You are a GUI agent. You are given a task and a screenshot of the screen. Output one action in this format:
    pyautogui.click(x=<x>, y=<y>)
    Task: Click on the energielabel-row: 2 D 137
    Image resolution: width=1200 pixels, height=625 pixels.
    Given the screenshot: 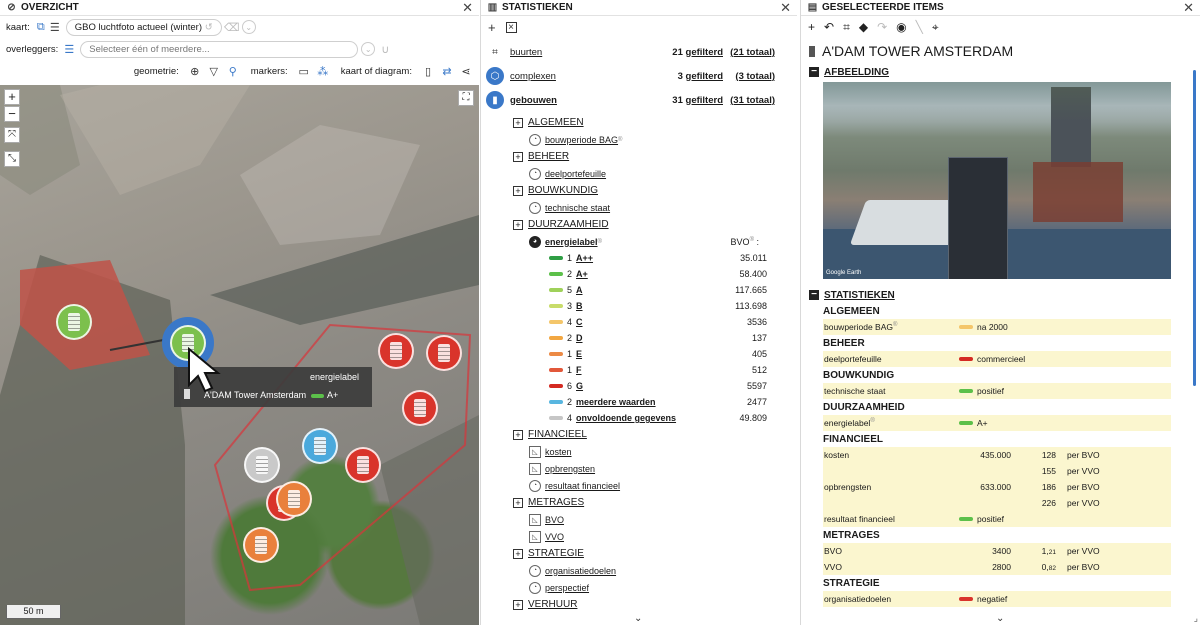 What is the action you would take?
    pyautogui.click(x=639, y=338)
    